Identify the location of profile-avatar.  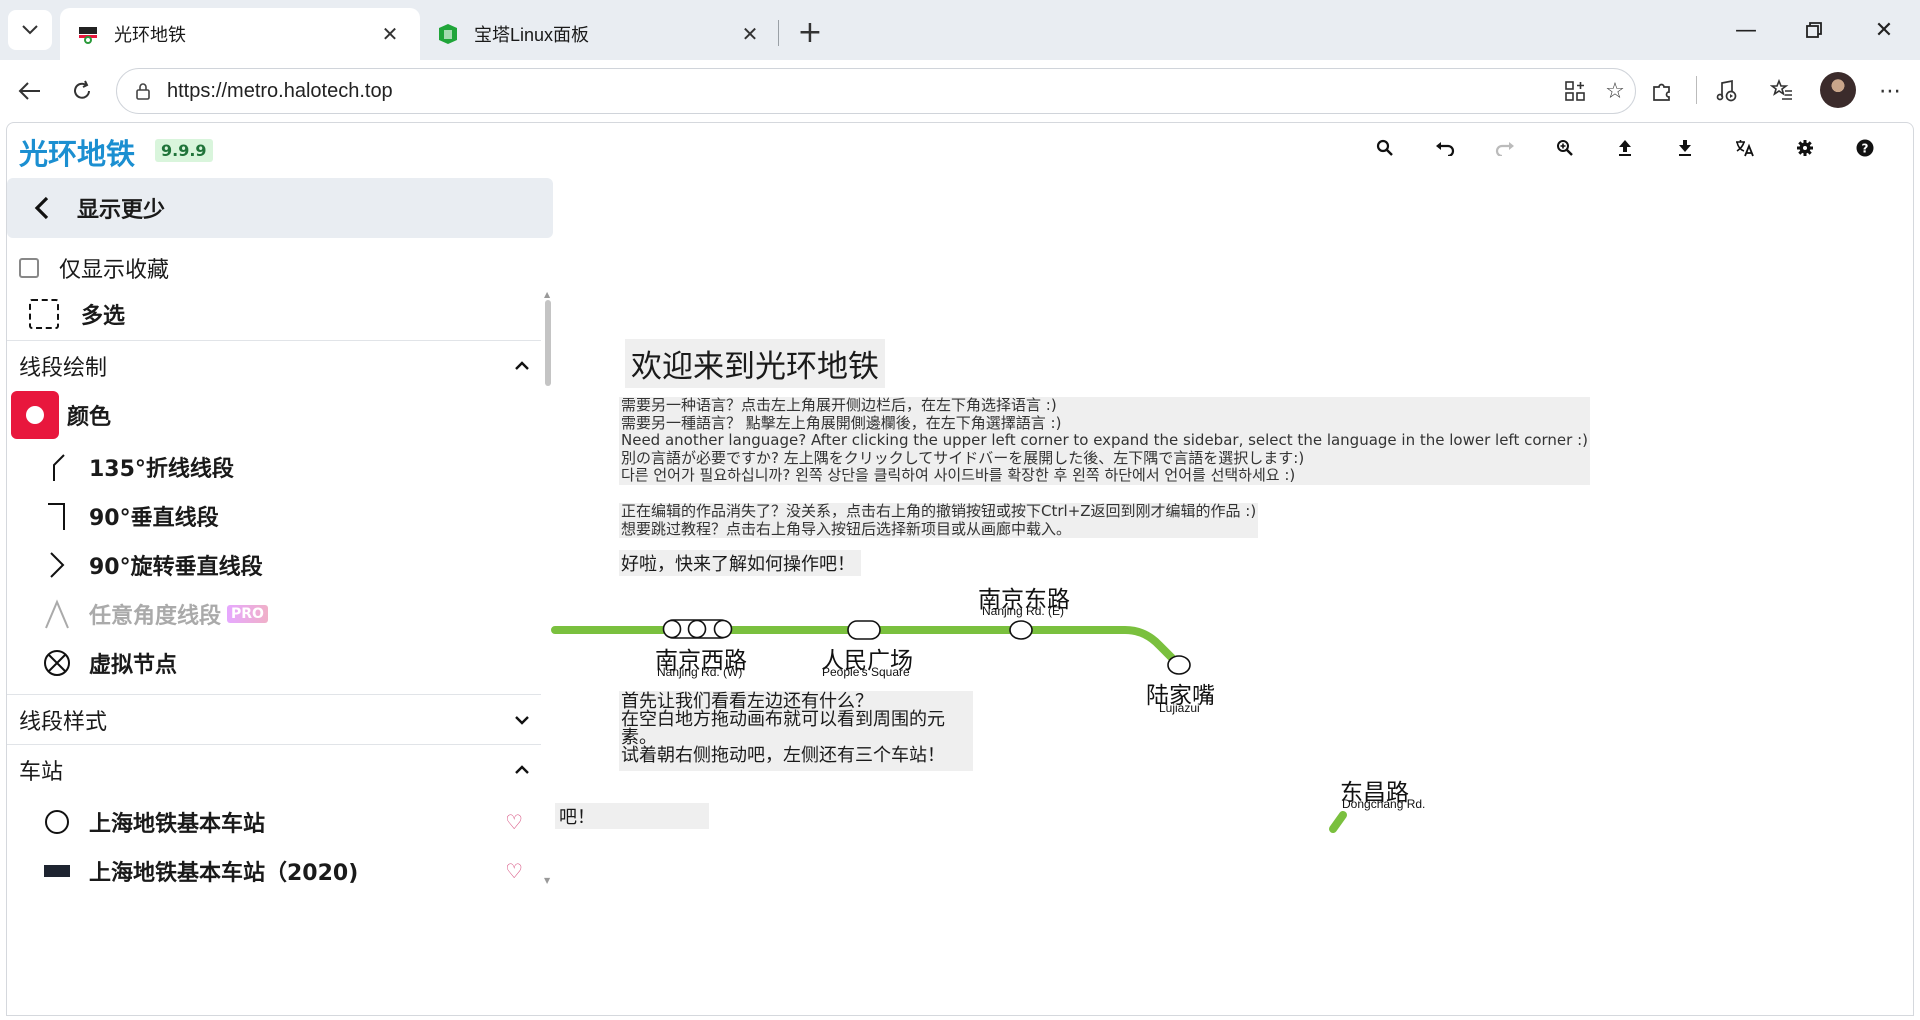
(1838, 90).